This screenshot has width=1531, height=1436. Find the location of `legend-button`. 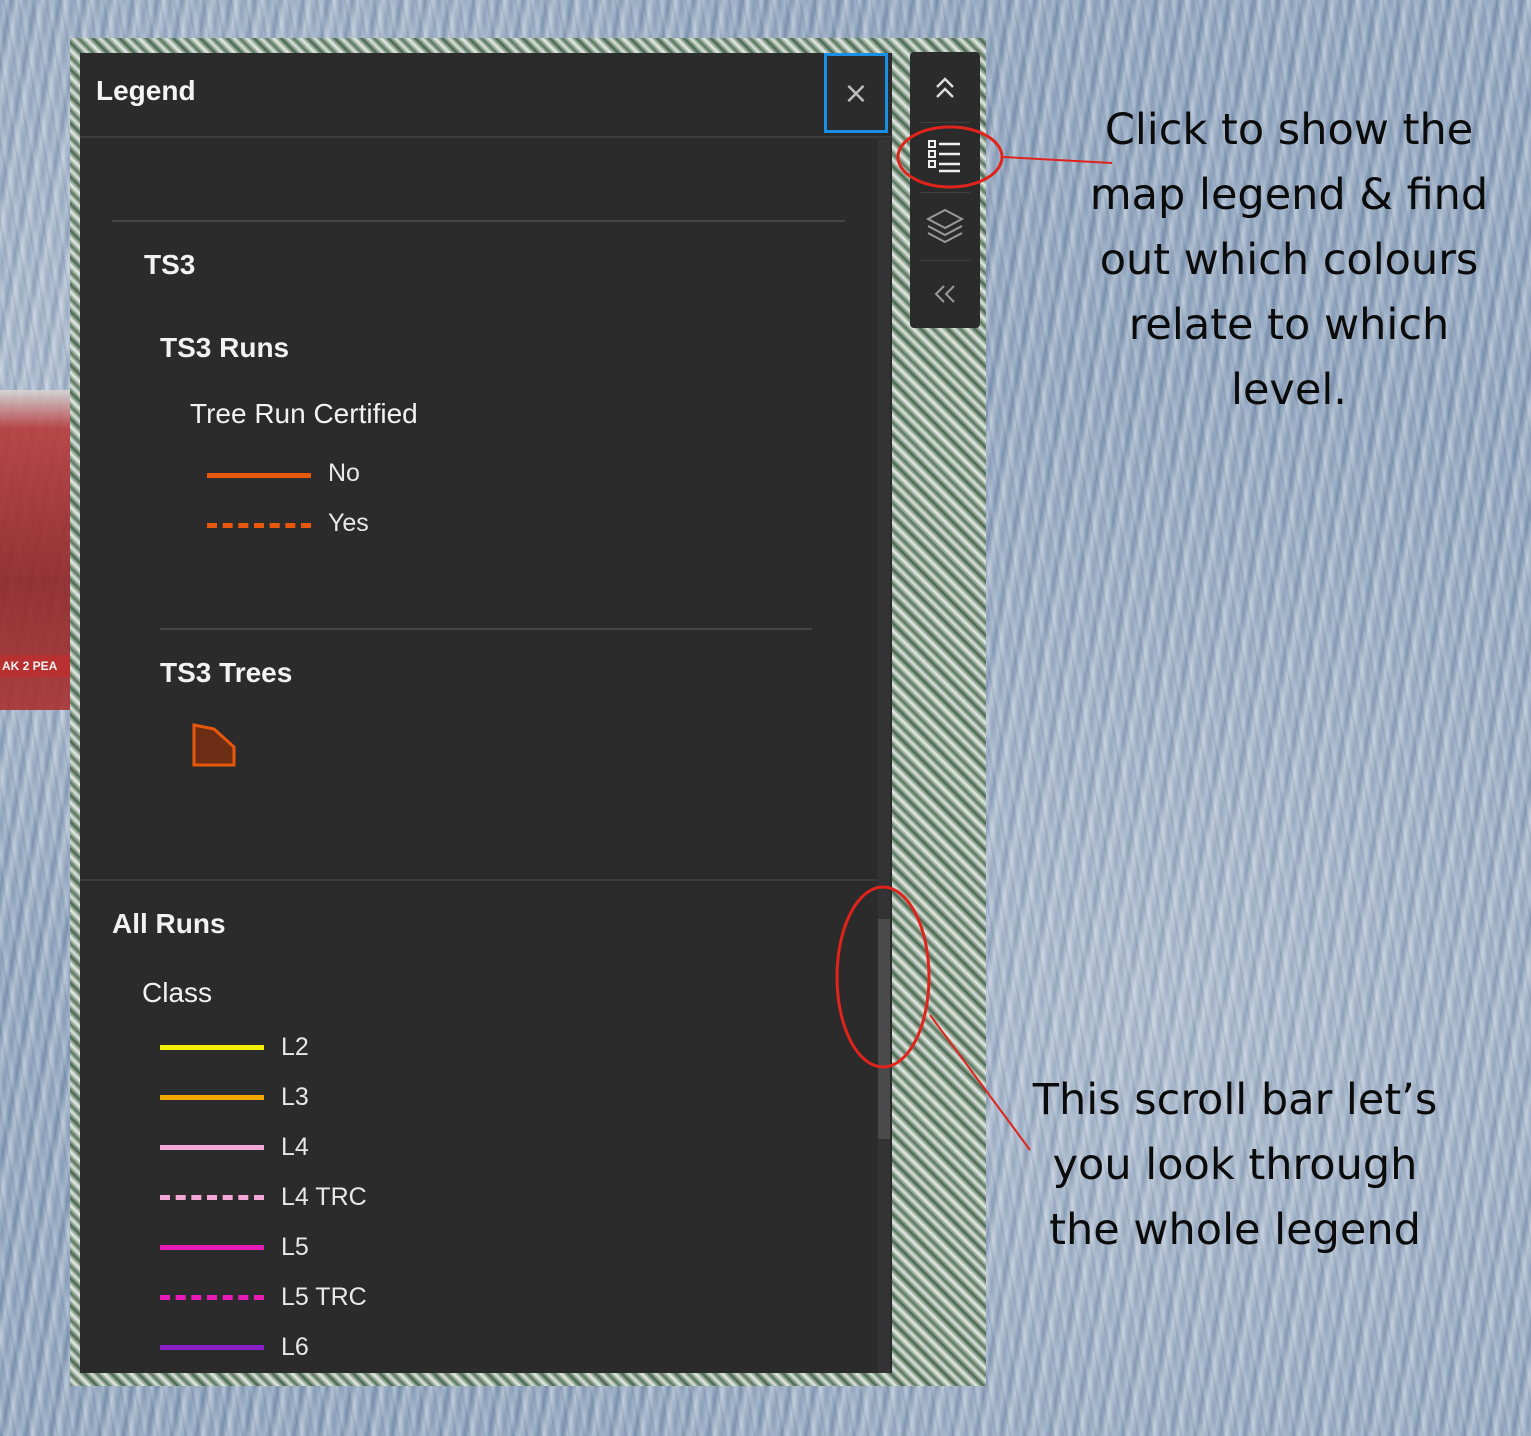

legend-button is located at coordinates (945, 156).